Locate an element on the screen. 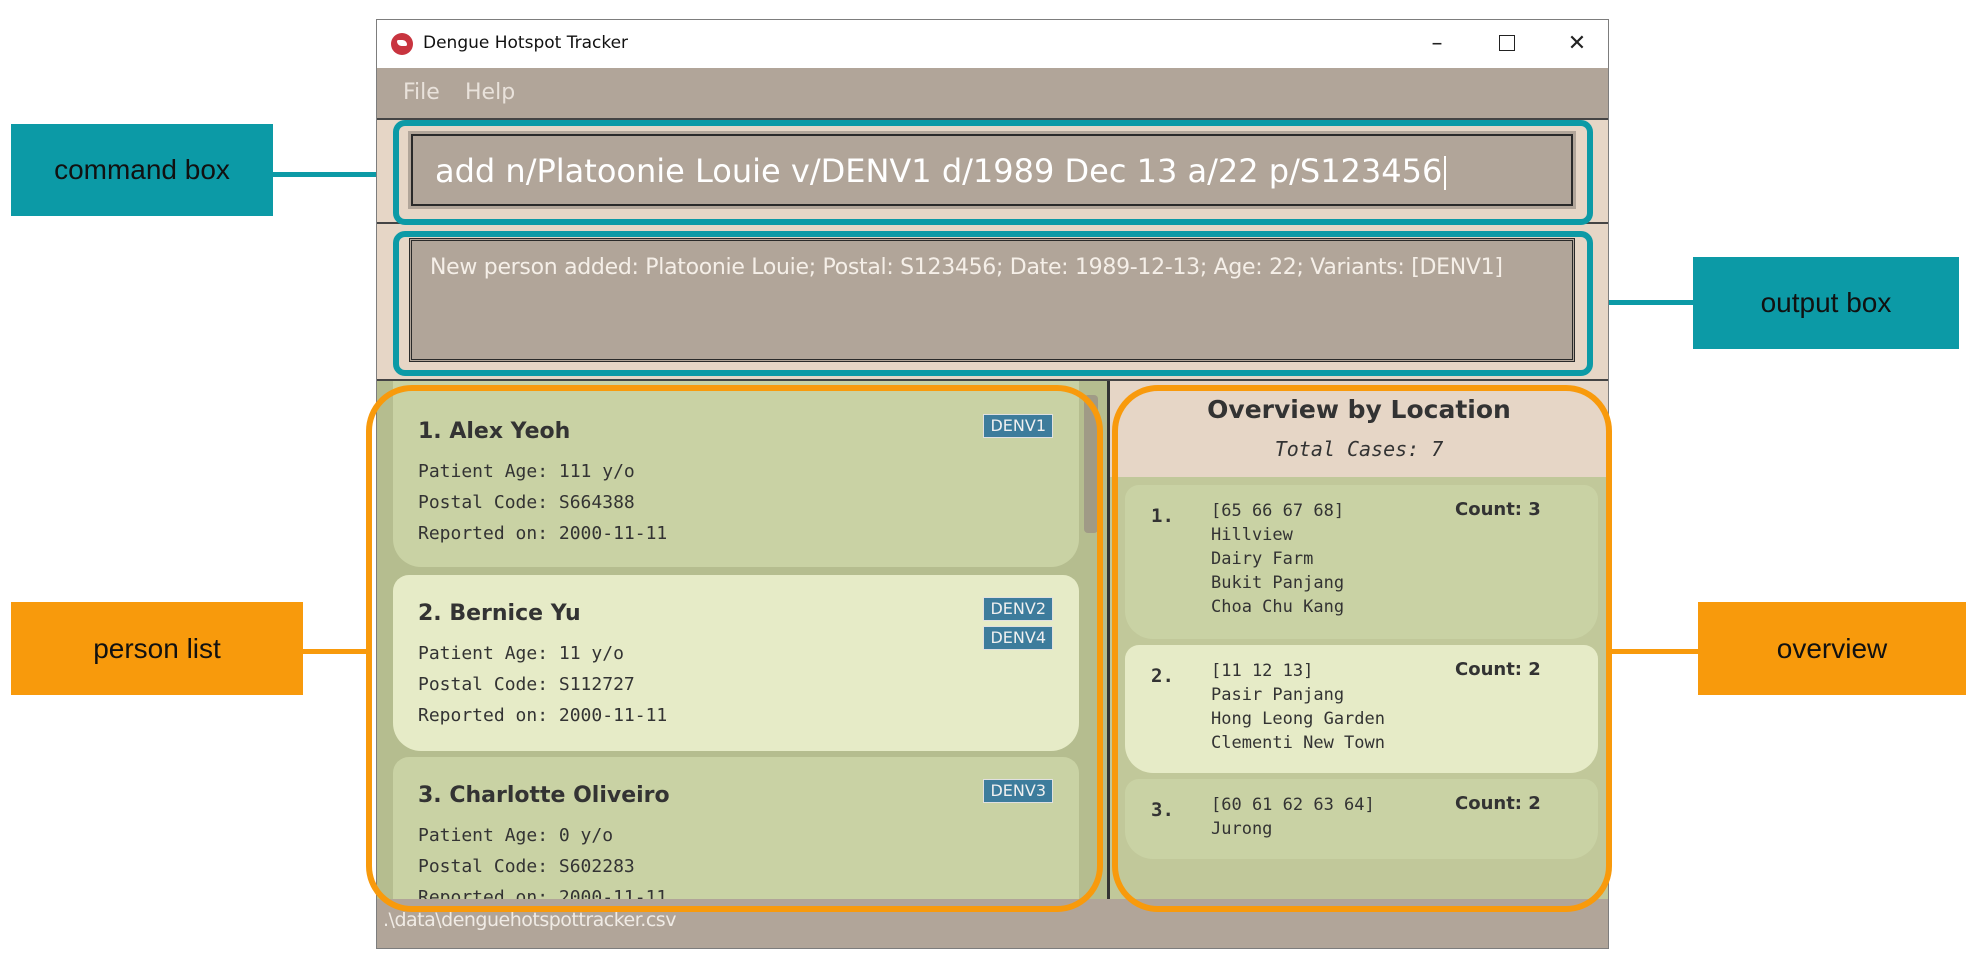  overview-entry-count: Count: 3 is located at coordinates (1498, 509).